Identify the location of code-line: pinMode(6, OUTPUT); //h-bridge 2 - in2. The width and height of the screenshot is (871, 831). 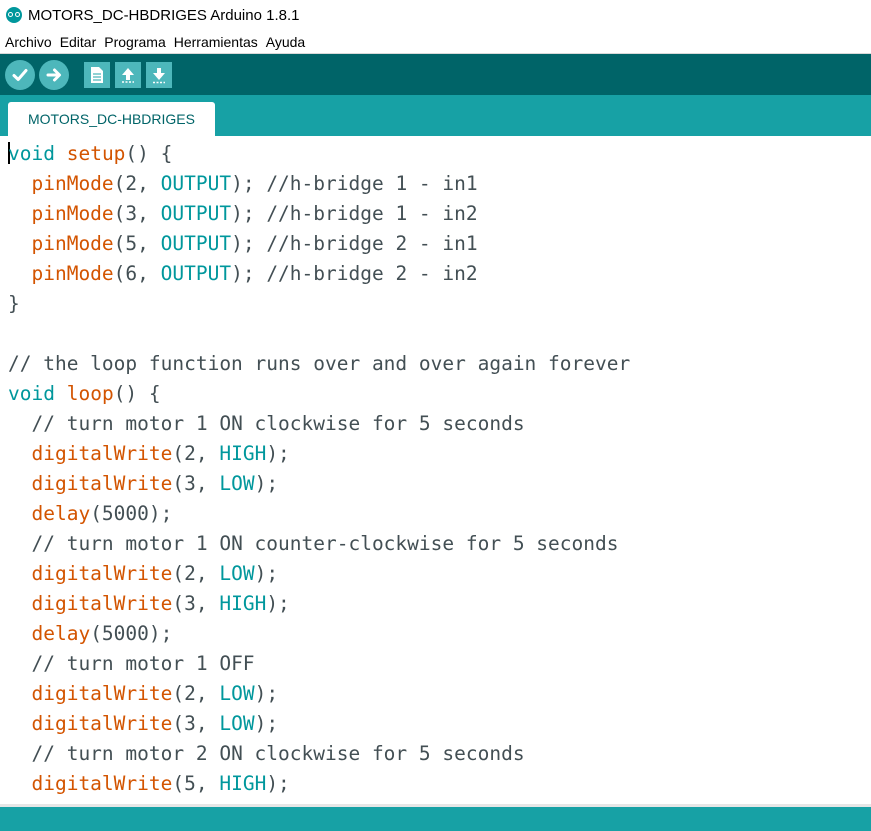
(243, 274).